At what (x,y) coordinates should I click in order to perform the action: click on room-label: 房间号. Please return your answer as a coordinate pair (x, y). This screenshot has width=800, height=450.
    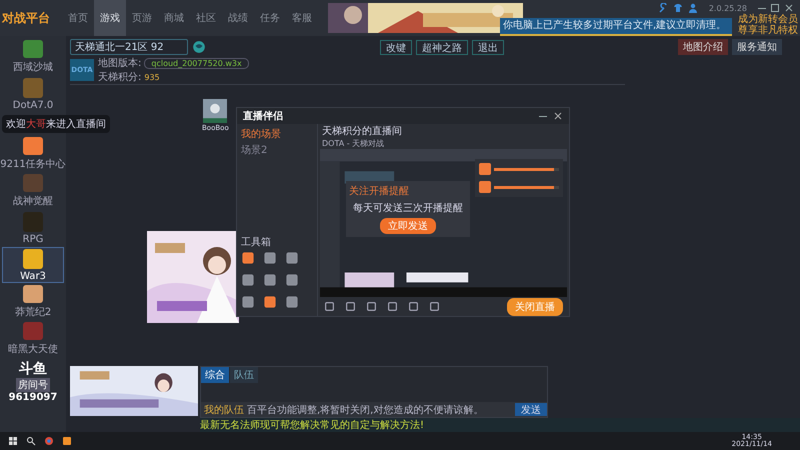
    Looking at the image, I should click on (33, 385).